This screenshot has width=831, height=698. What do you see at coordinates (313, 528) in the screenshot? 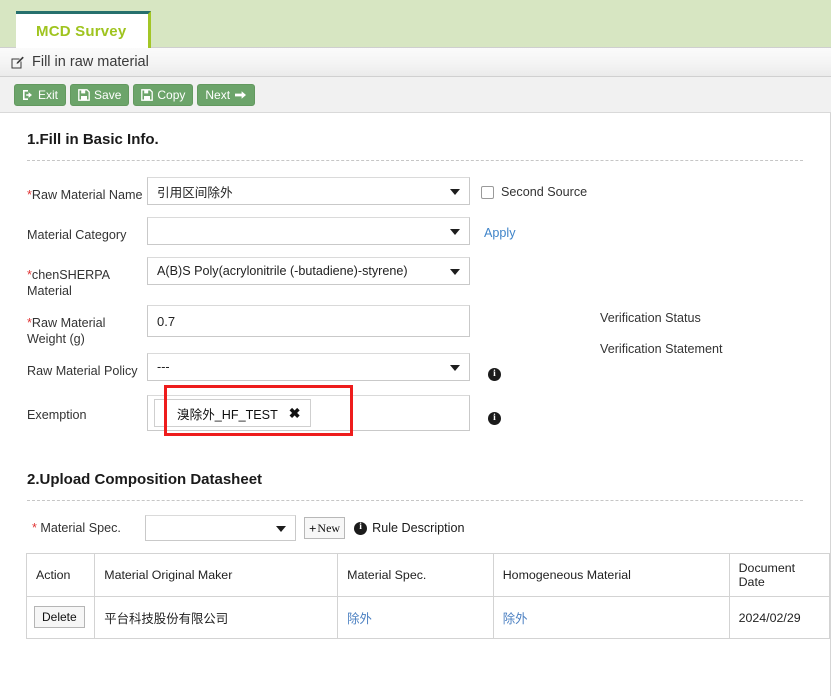
I see `plus-icon: +` at bounding box center [313, 528].